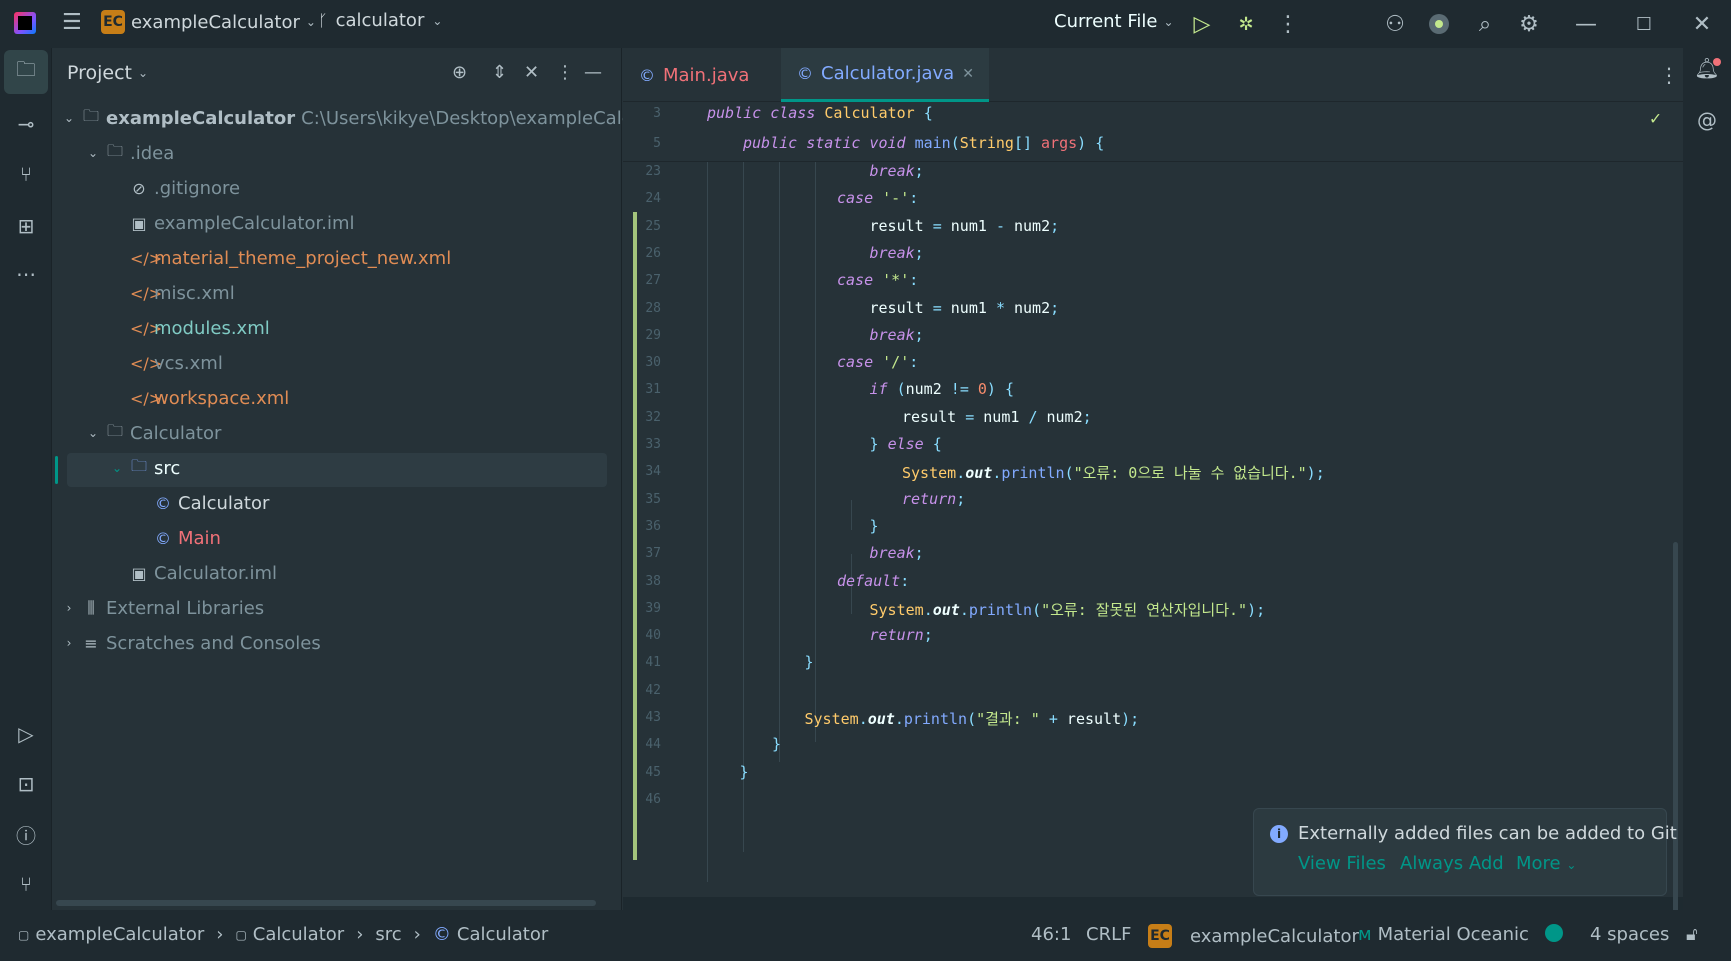 The width and height of the screenshot is (1731, 961). What do you see at coordinates (642, 417) in the screenshot?
I see `line-number: 32` at bounding box center [642, 417].